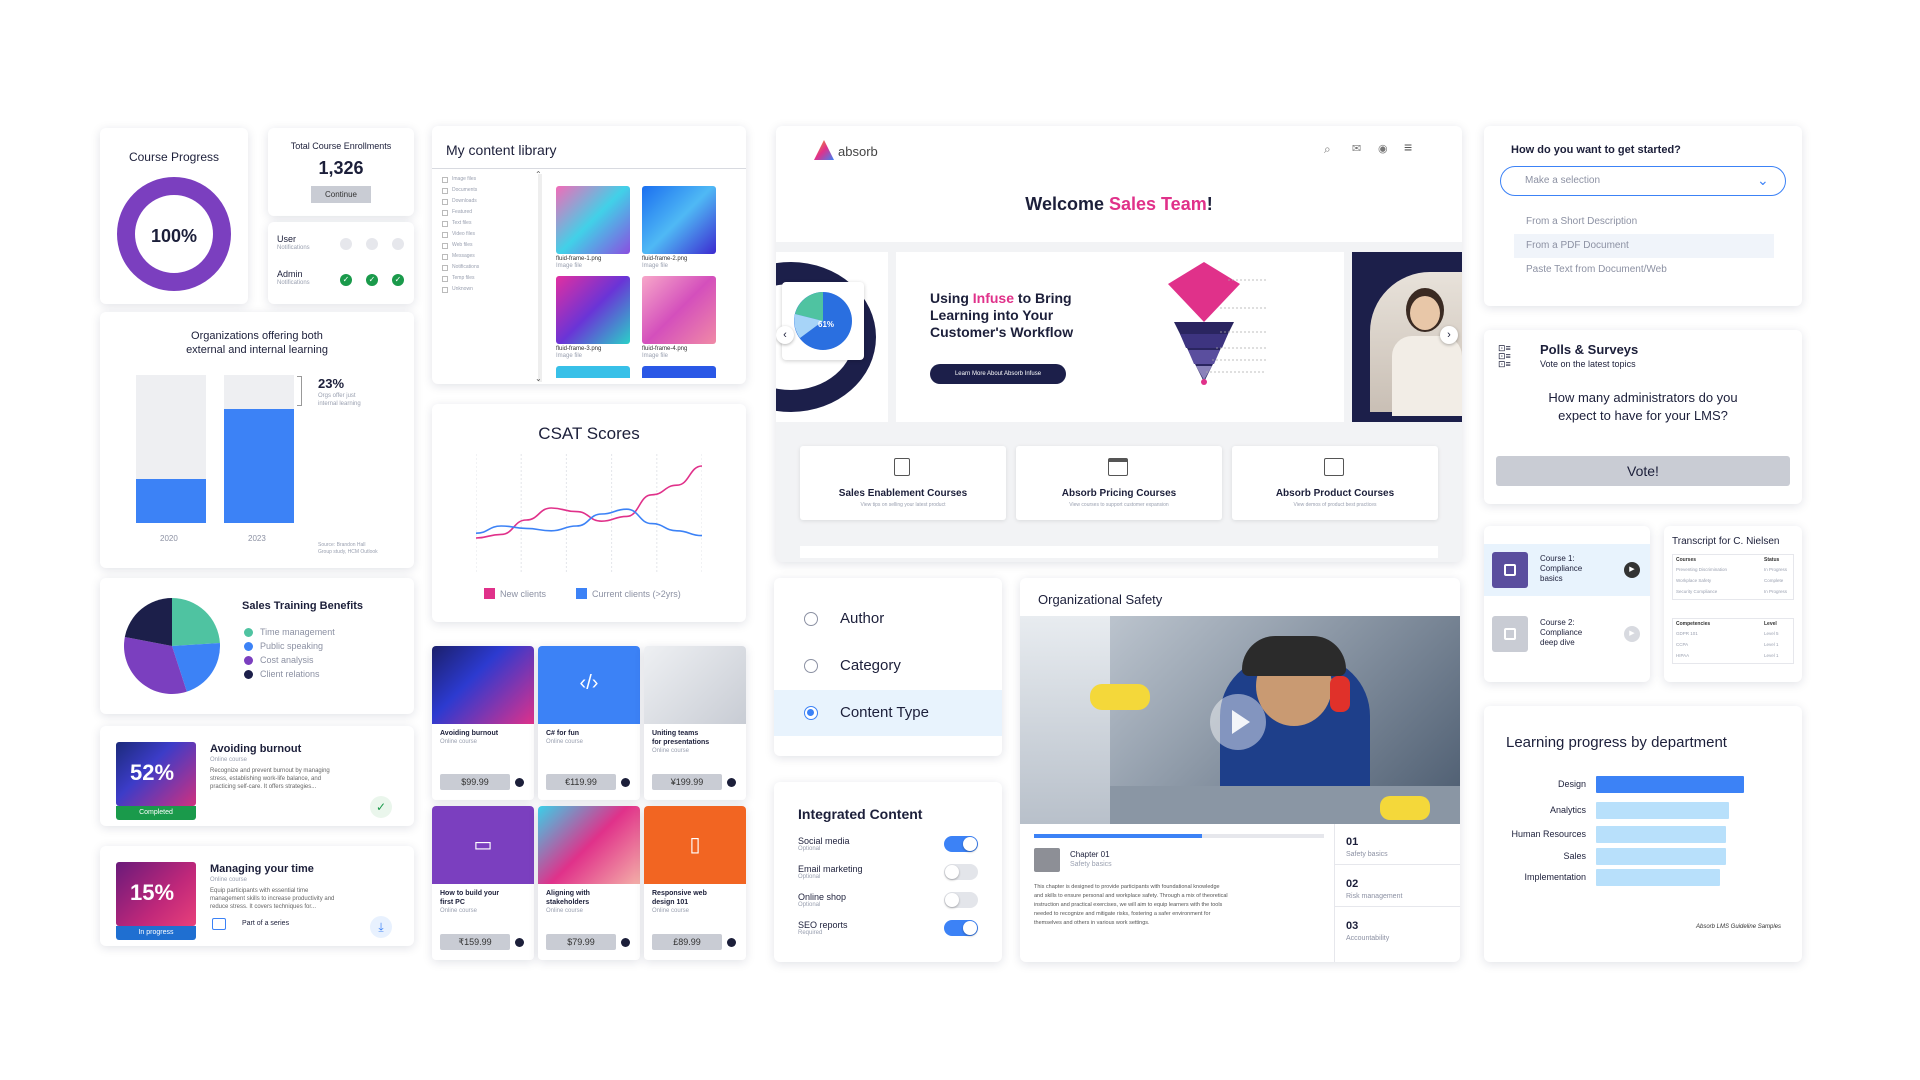  Describe the element at coordinates (1567, 570) in the screenshot. I see `course-item-1: Course 1: Compliance basics ▶` at that location.